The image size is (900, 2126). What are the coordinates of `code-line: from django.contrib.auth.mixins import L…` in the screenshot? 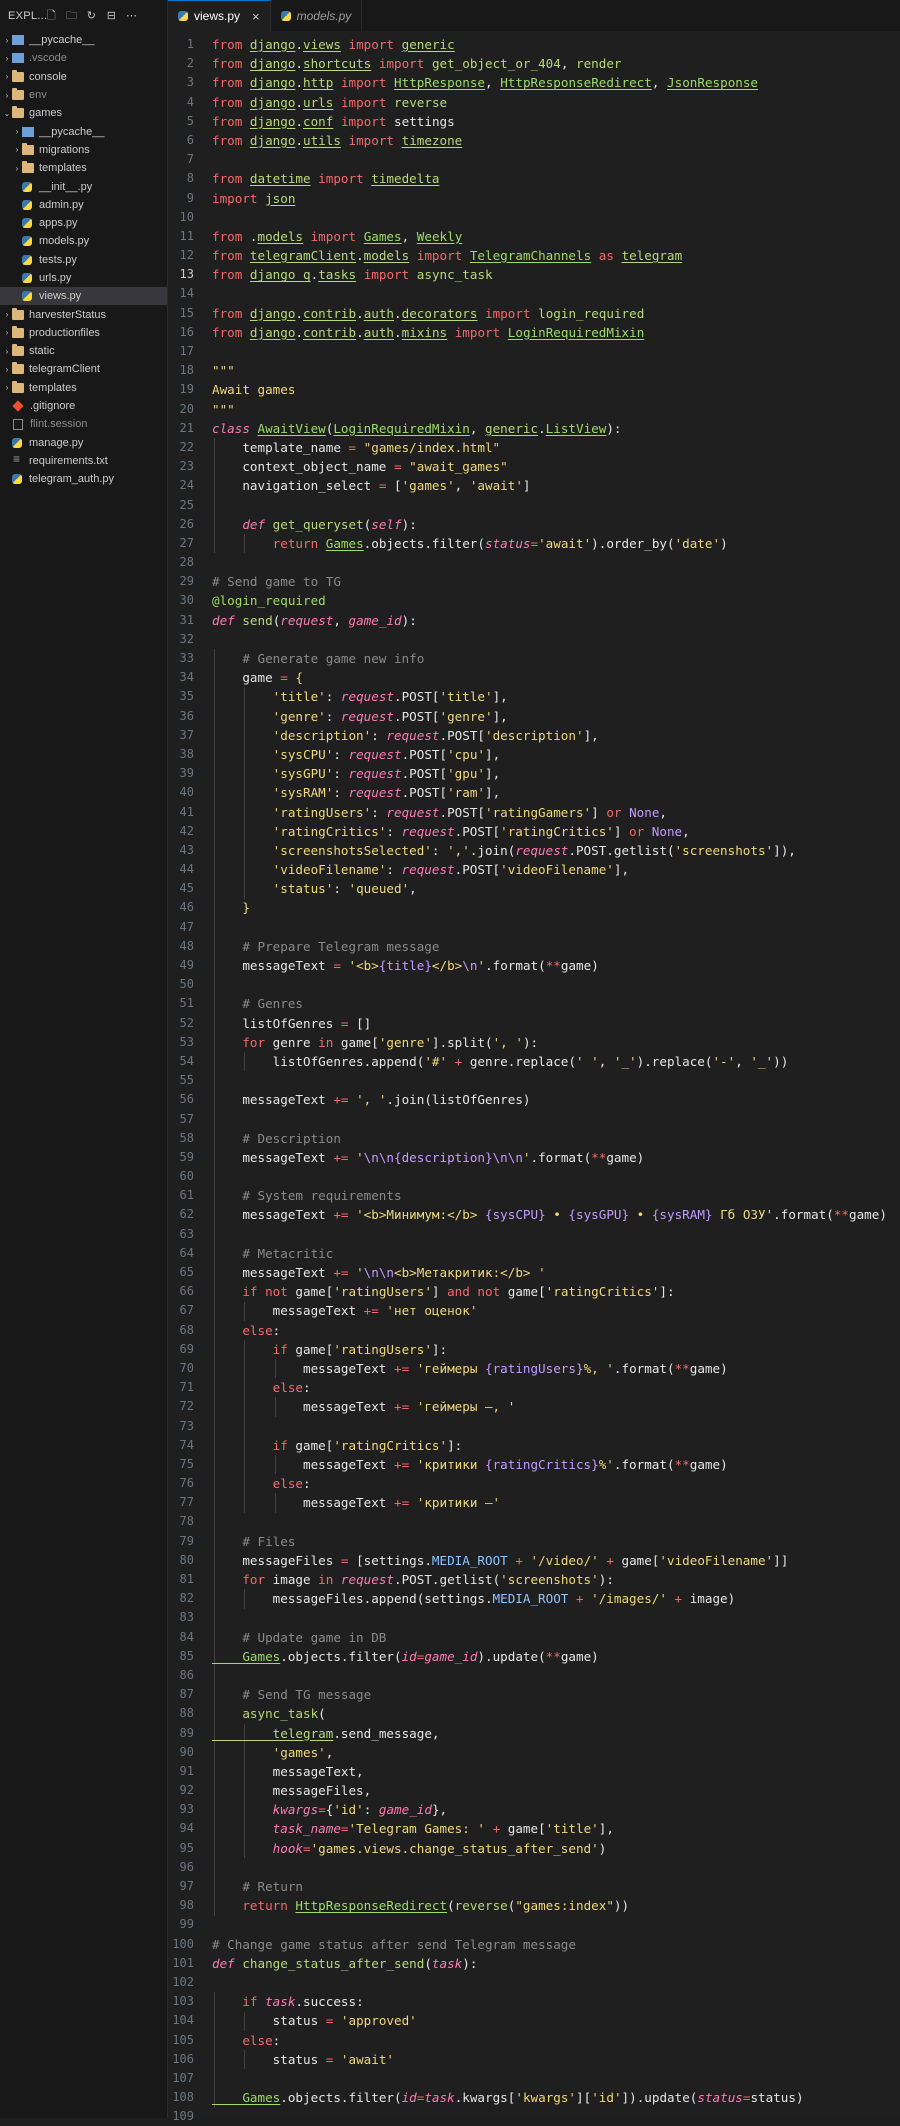 It's located at (549, 332).